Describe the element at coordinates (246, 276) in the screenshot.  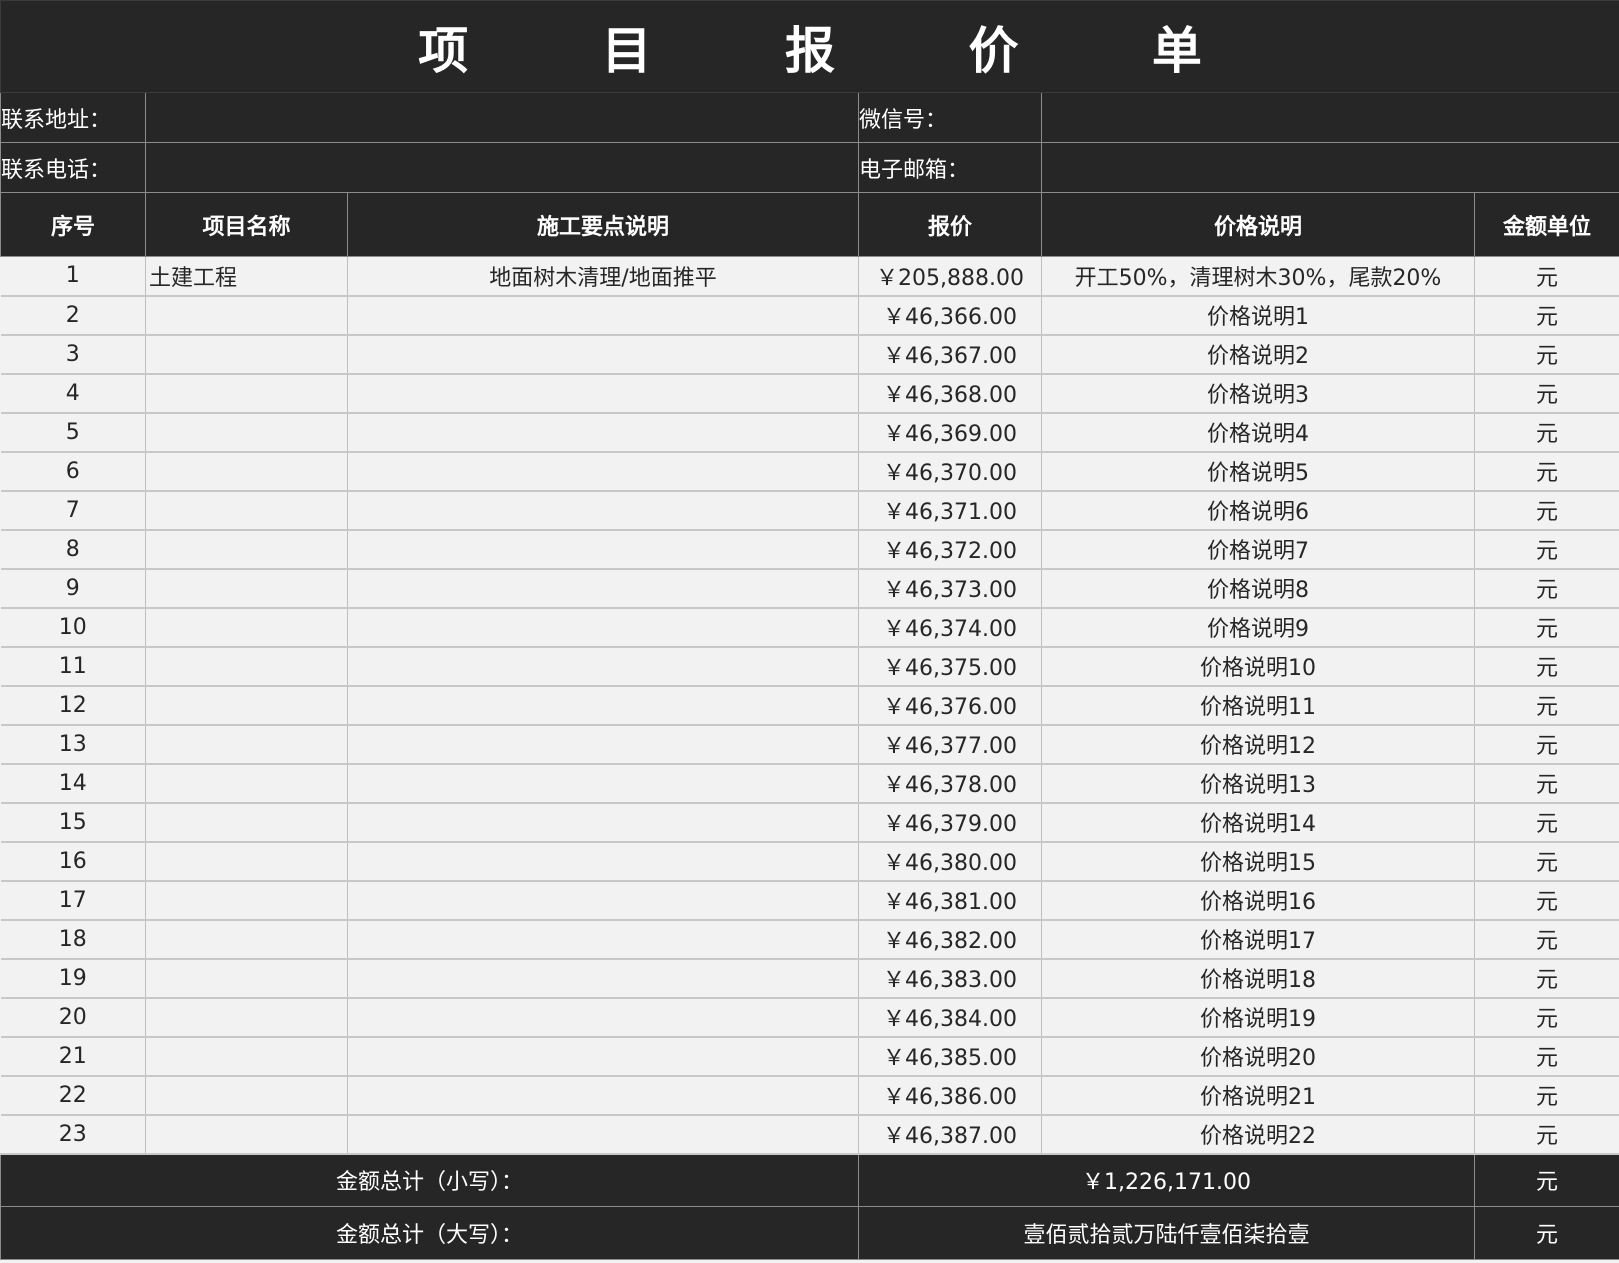
I see `cell-name: 土建工程` at that location.